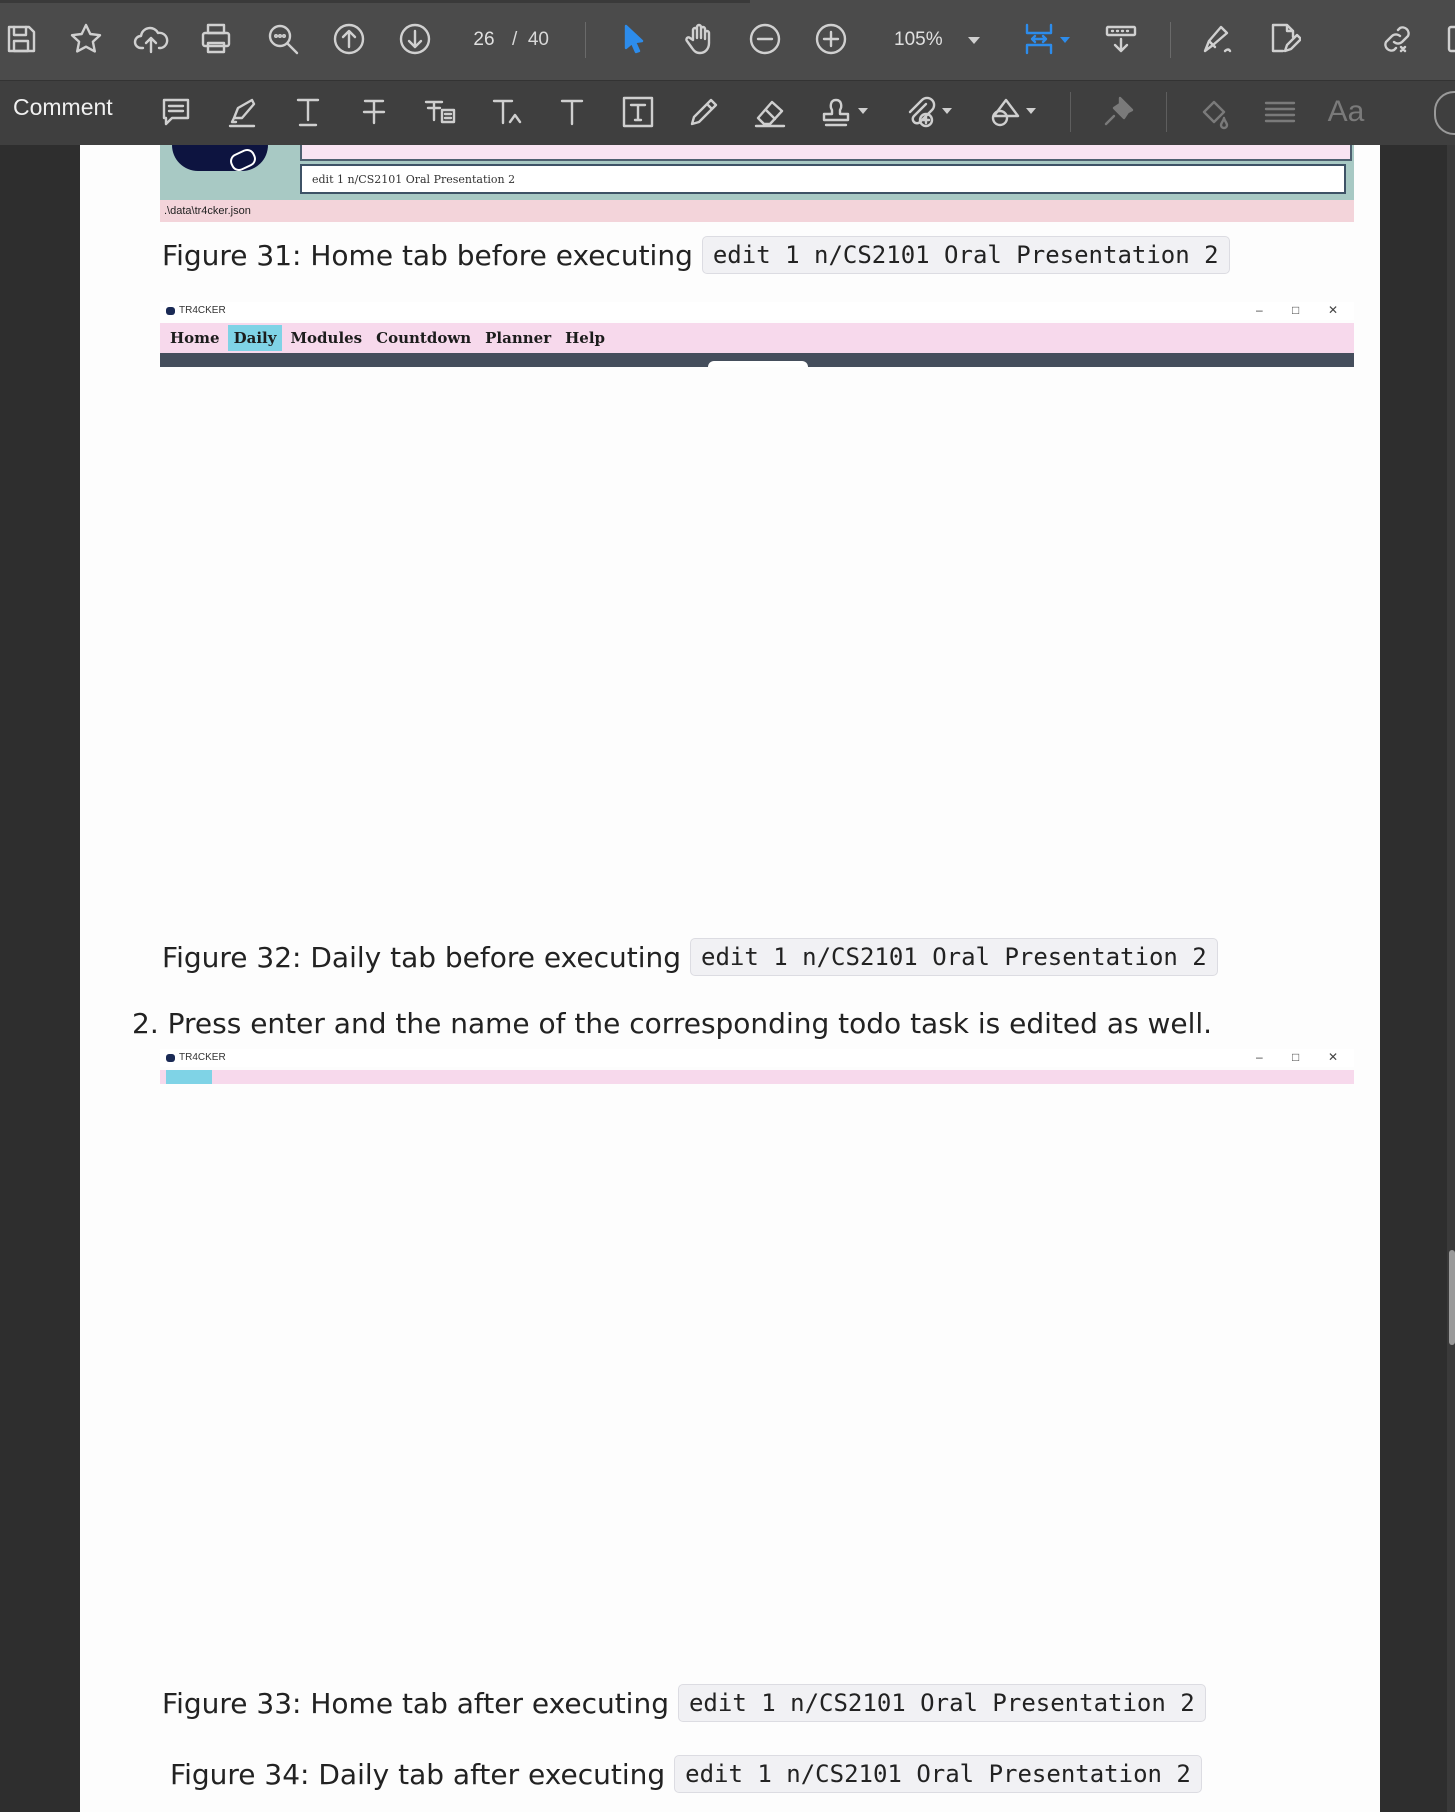 The width and height of the screenshot is (1455, 1812). What do you see at coordinates (86, 39) in the screenshot?
I see `star-icon` at bounding box center [86, 39].